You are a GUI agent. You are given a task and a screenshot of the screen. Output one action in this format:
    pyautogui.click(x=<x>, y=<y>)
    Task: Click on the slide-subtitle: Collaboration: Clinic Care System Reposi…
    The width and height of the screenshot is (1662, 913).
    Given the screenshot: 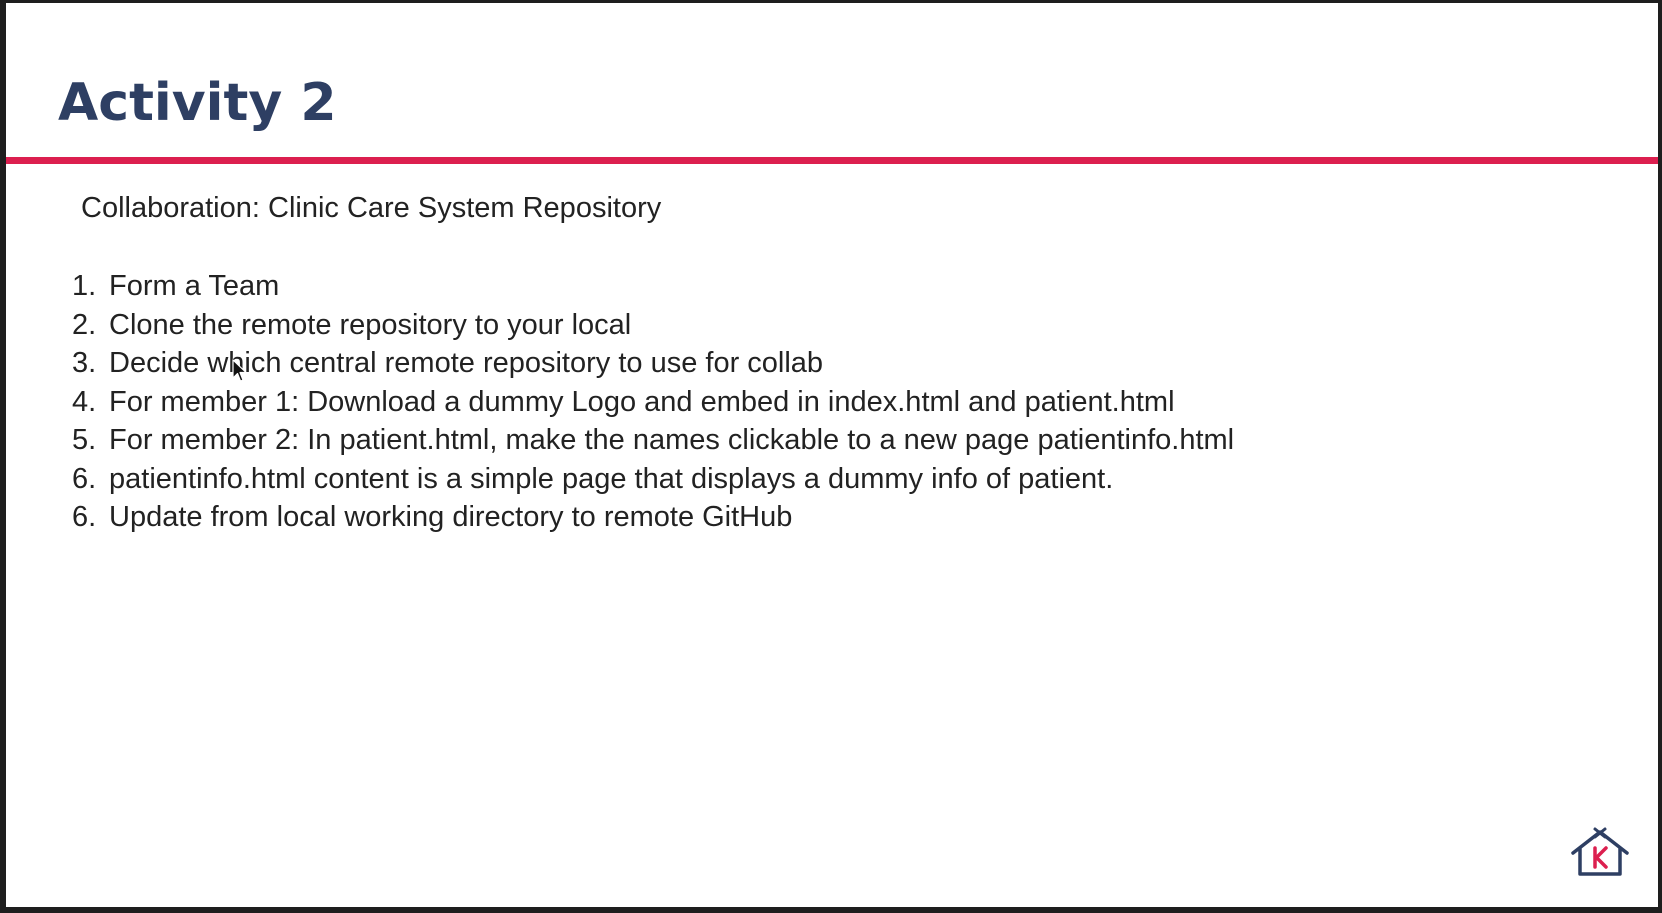 What is the action you would take?
    pyautogui.click(x=371, y=208)
    